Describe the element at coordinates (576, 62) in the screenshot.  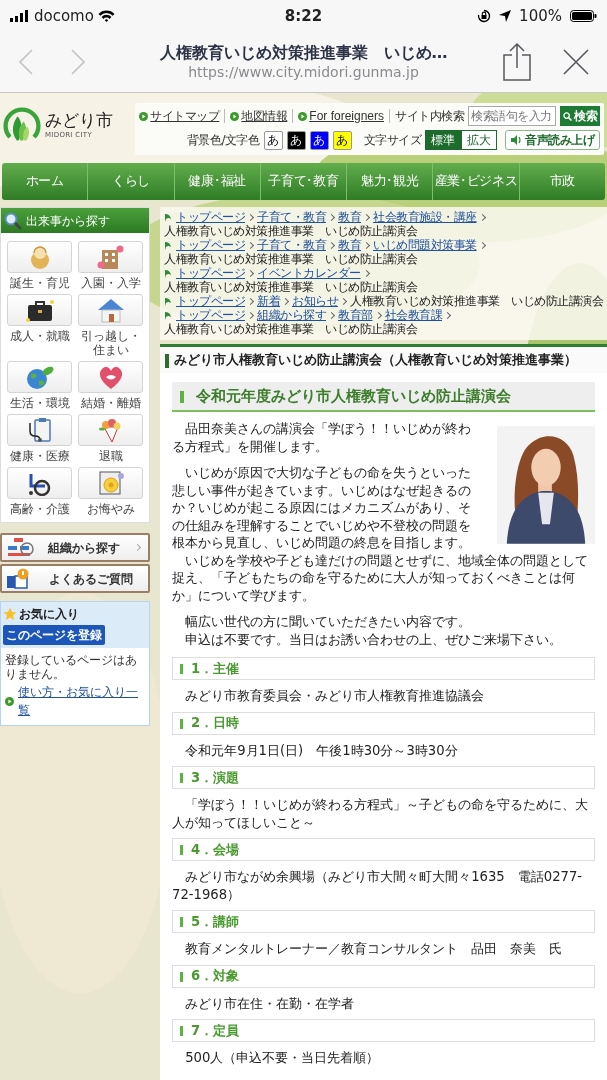
I see `close-button` at that location.